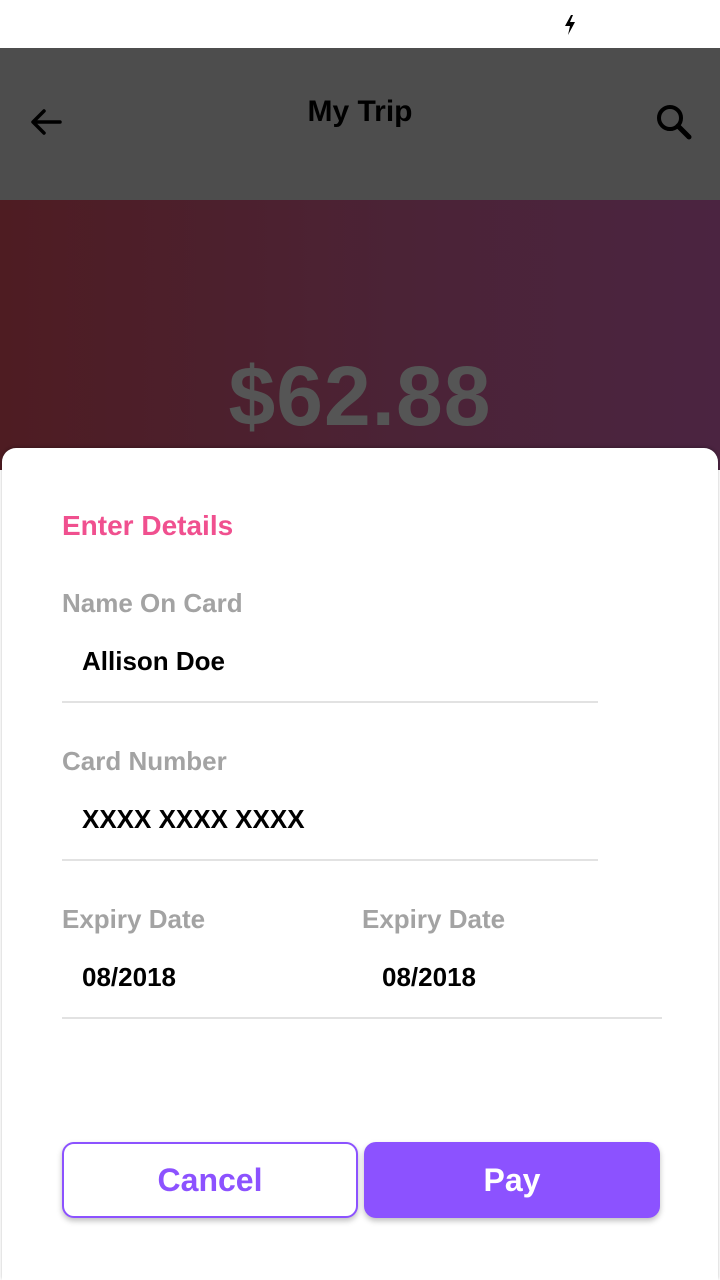  What do you see at coordinates (434, 919) in the screenshot?
I see `expiry-date-label-2: Expiry Date` at bounding box center [434, 919].